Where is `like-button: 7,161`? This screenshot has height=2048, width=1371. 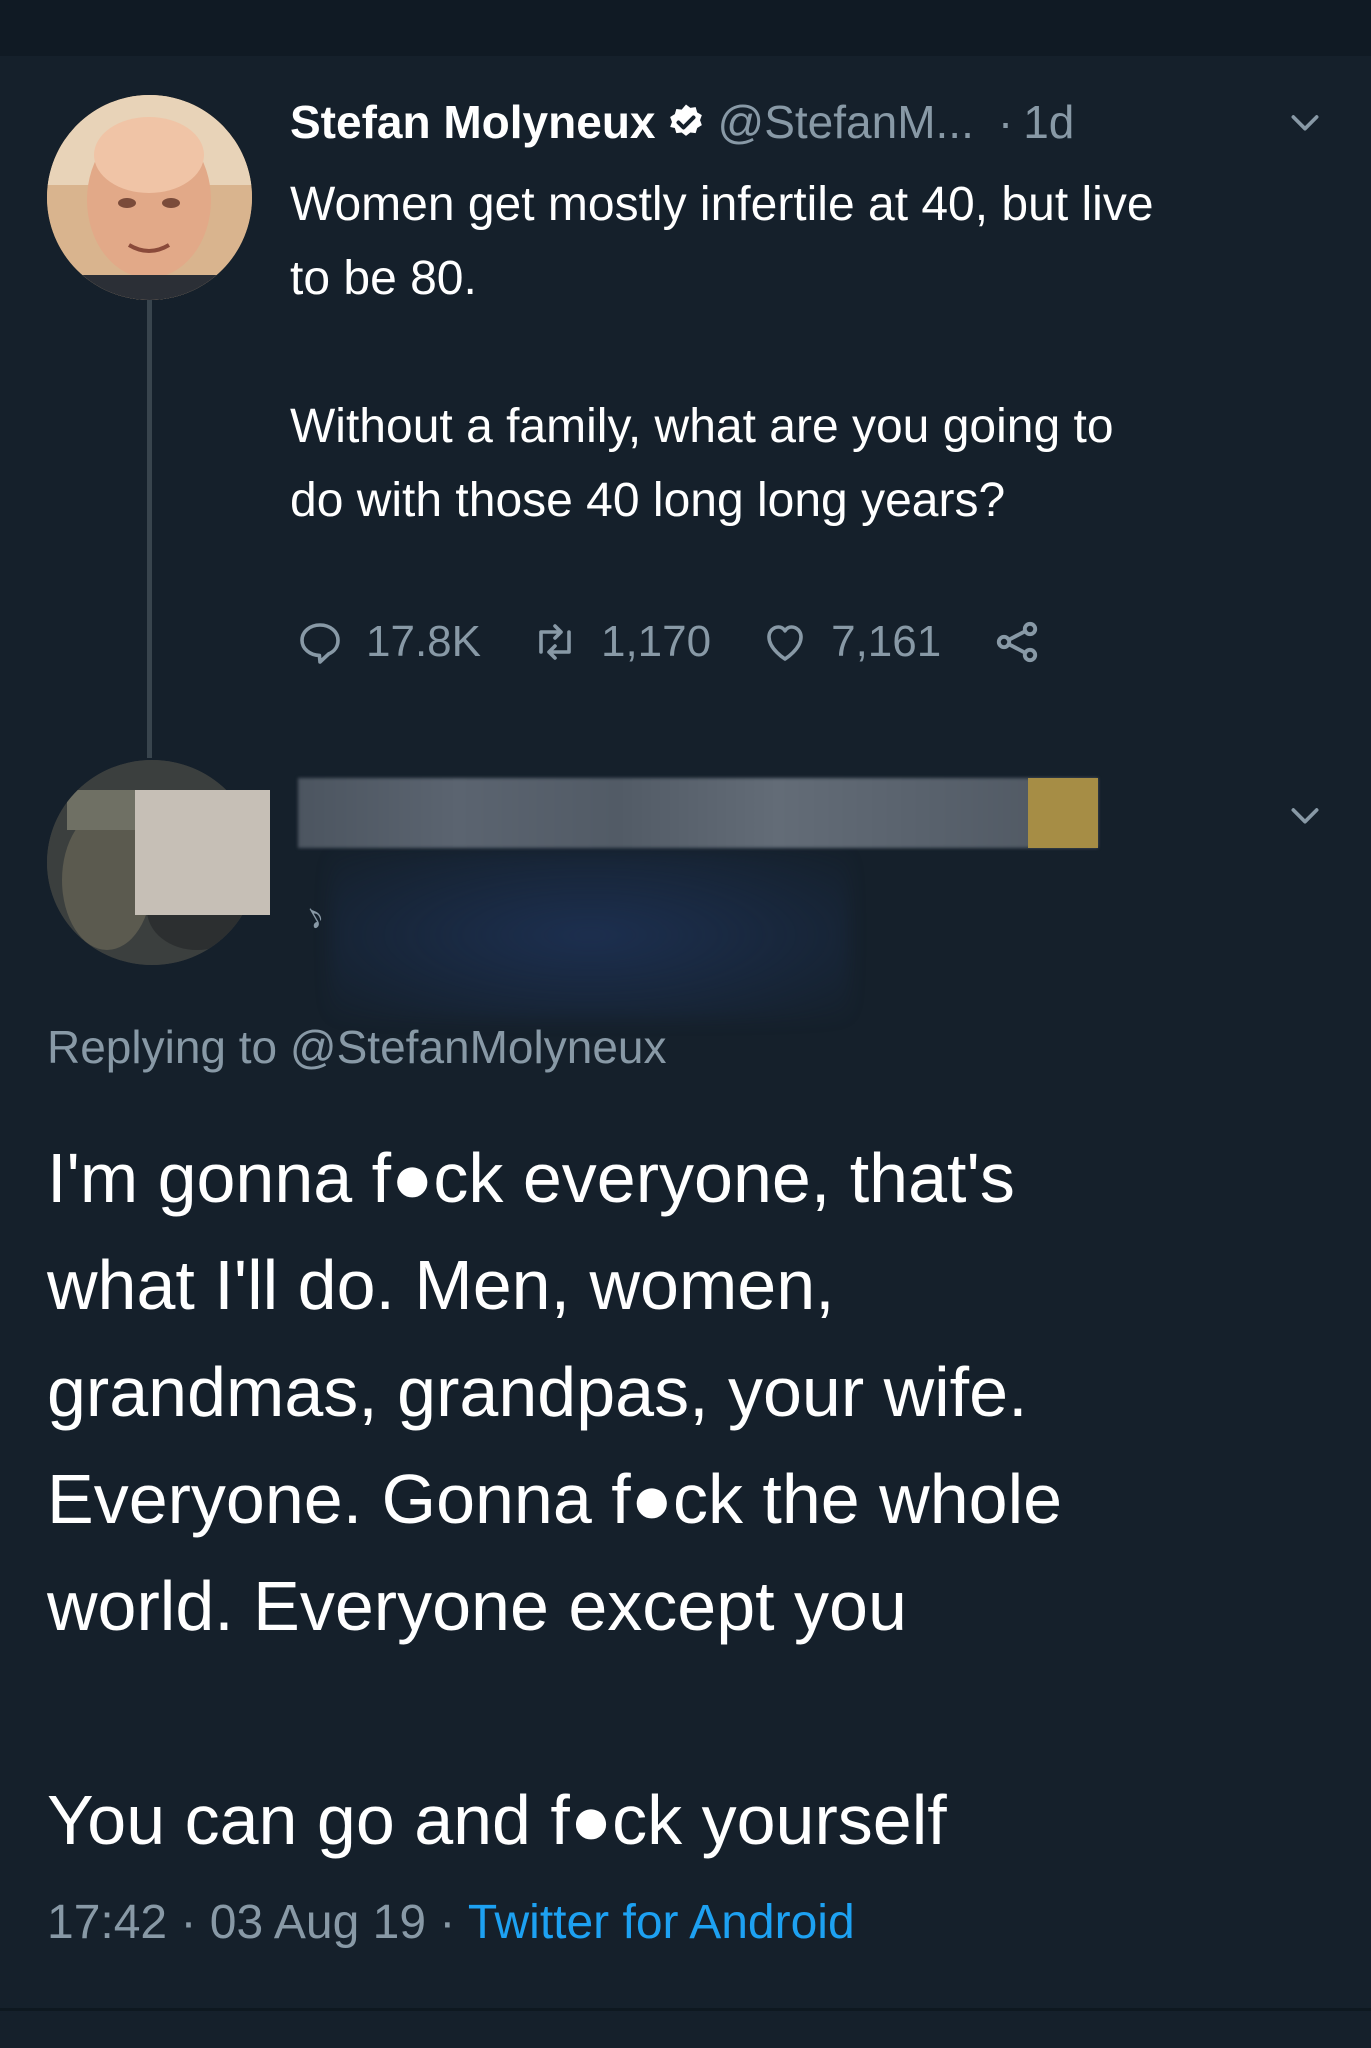
like-button: 7,161 is located at coordinates (851, 642).